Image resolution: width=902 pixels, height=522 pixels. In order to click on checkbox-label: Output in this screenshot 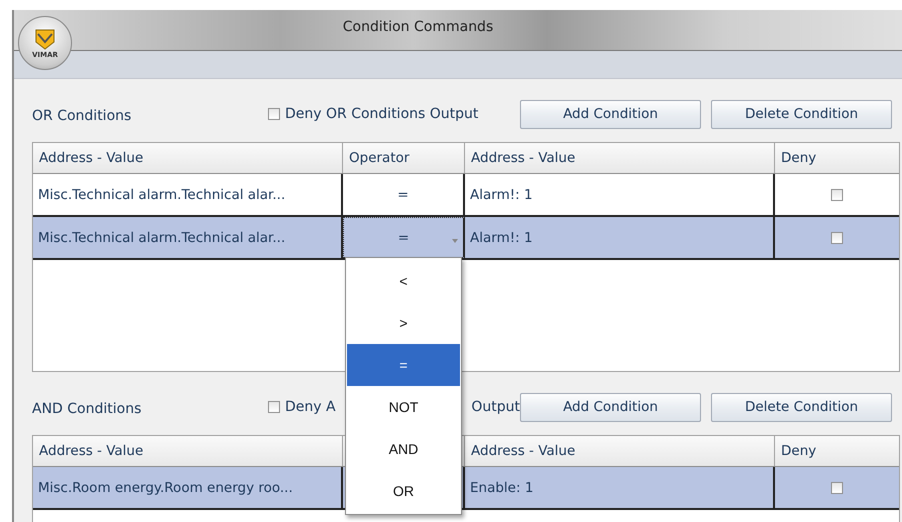, I will do `click(495, 407)`.